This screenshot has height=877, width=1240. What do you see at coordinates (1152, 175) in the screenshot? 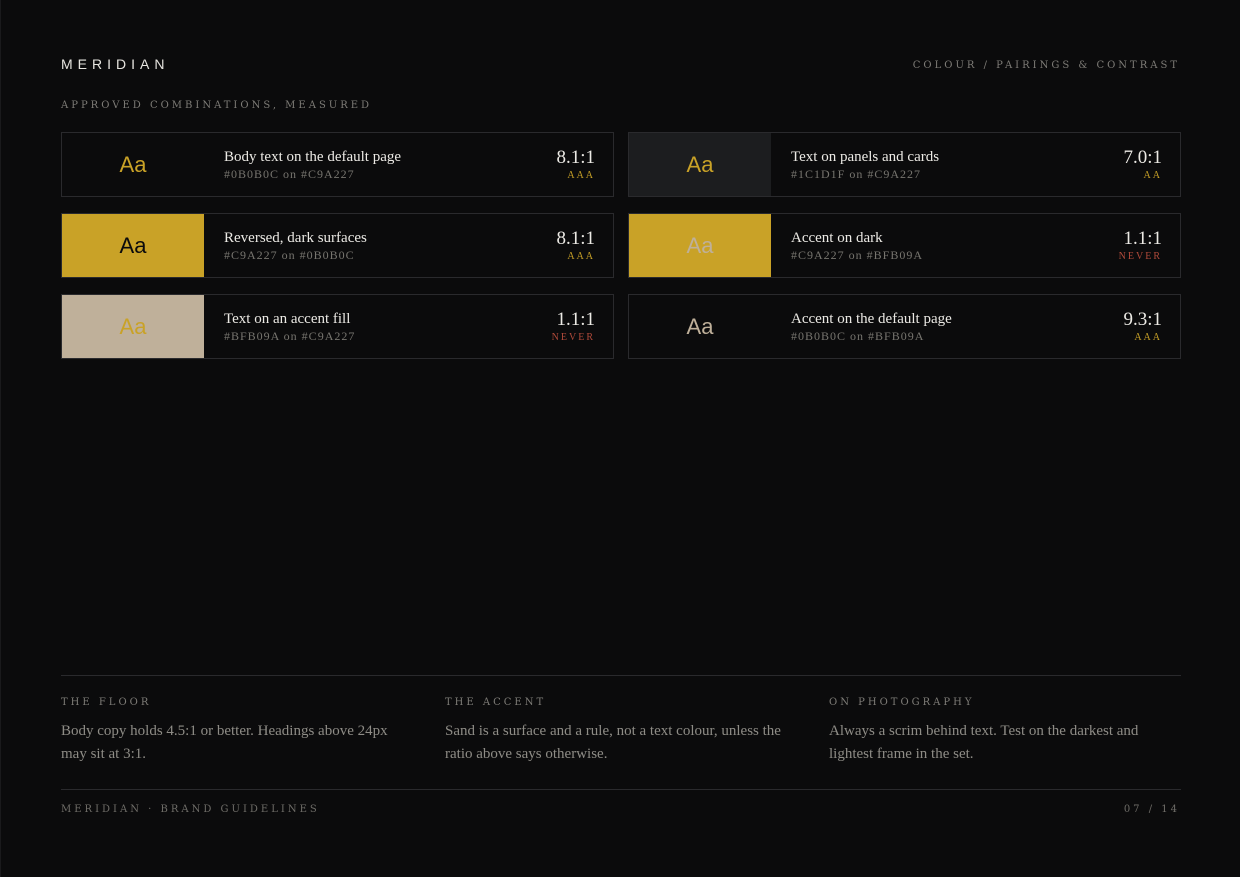
I see `wcag-grade: AA` at bounding box center [1152, 175].